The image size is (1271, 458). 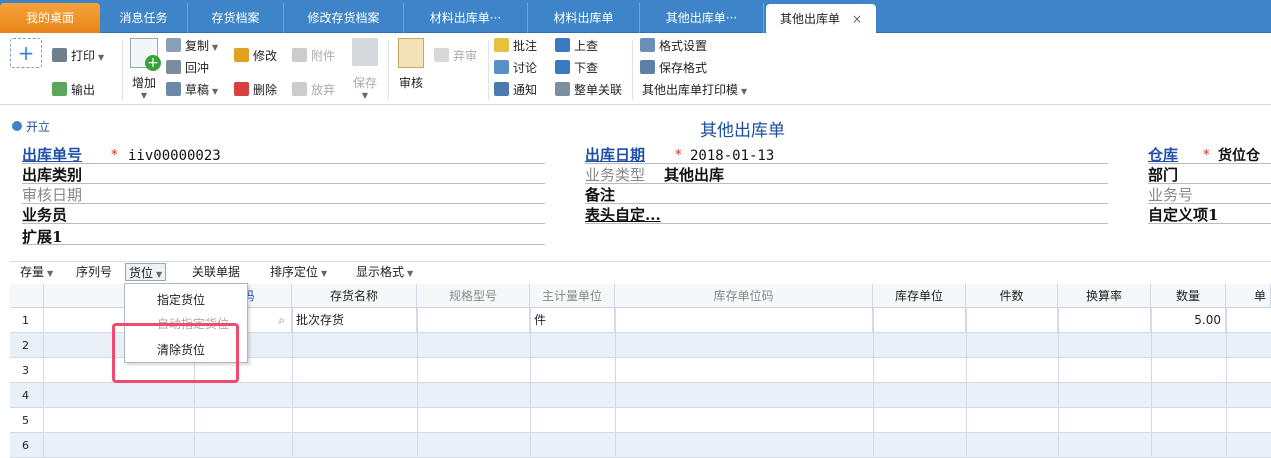 I want to click on tab-label: 其他出库单···, so click(x=701, y=18).